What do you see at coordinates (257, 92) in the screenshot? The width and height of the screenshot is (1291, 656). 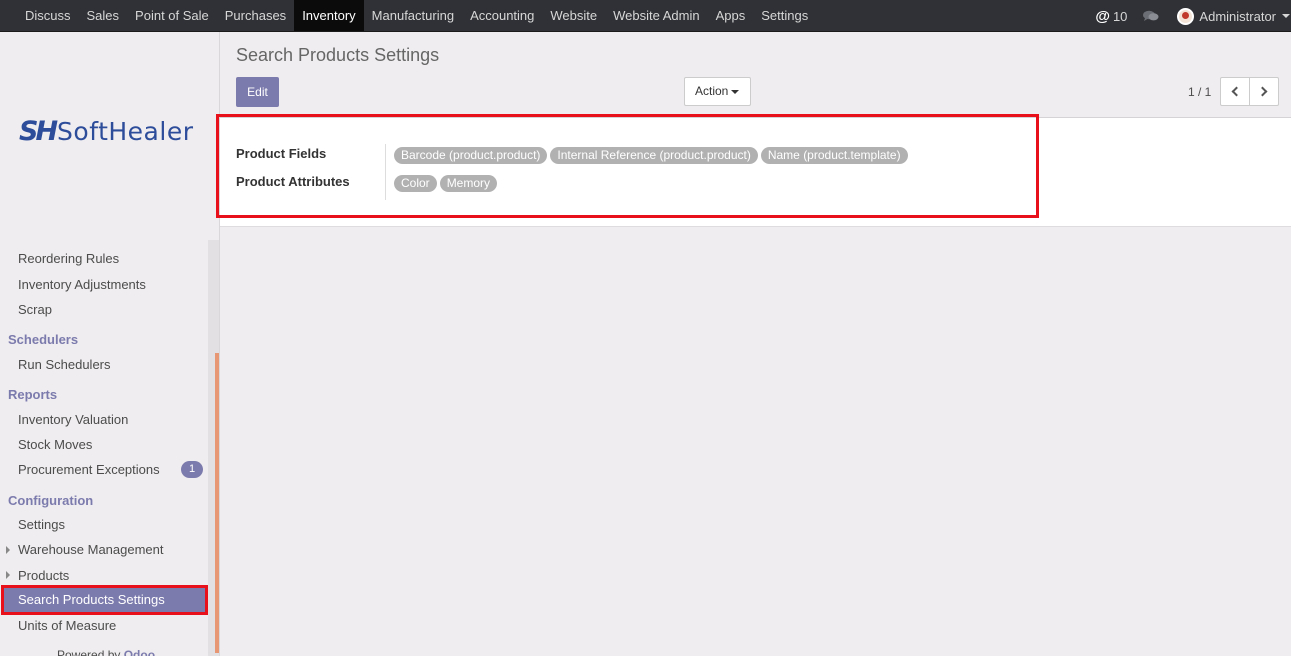 I see `edit-button: Edit` at bounding box center [257, 92].